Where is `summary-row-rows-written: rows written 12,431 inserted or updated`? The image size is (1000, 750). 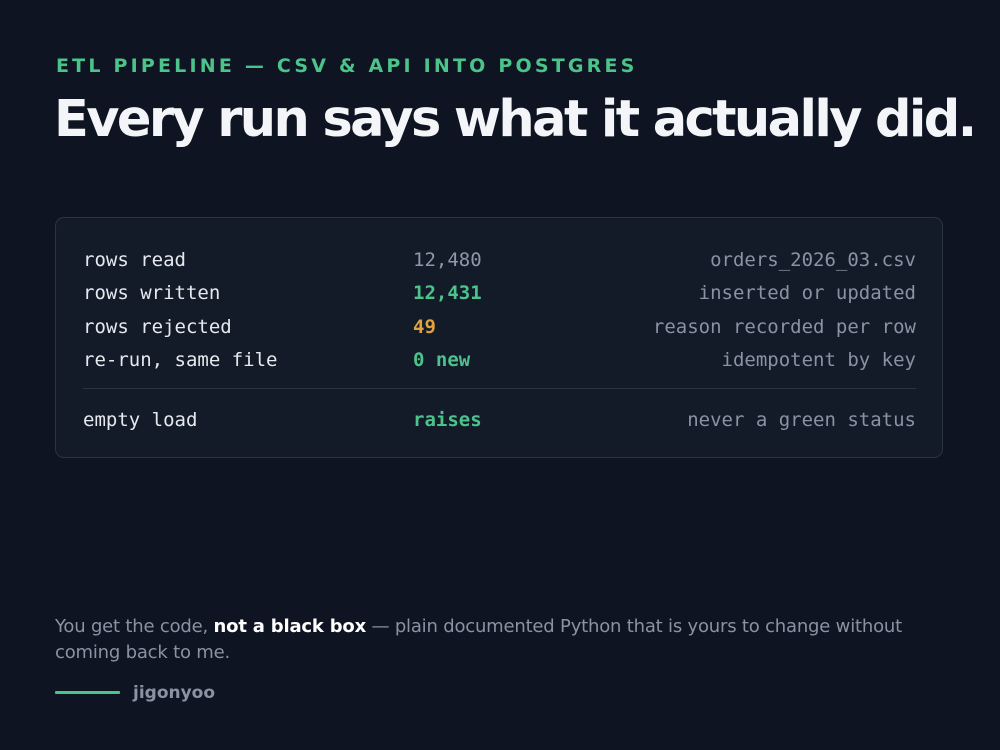 summary-row-rows-written: rows written 12,431 inserted or updated is located at coordinates (499, 293).